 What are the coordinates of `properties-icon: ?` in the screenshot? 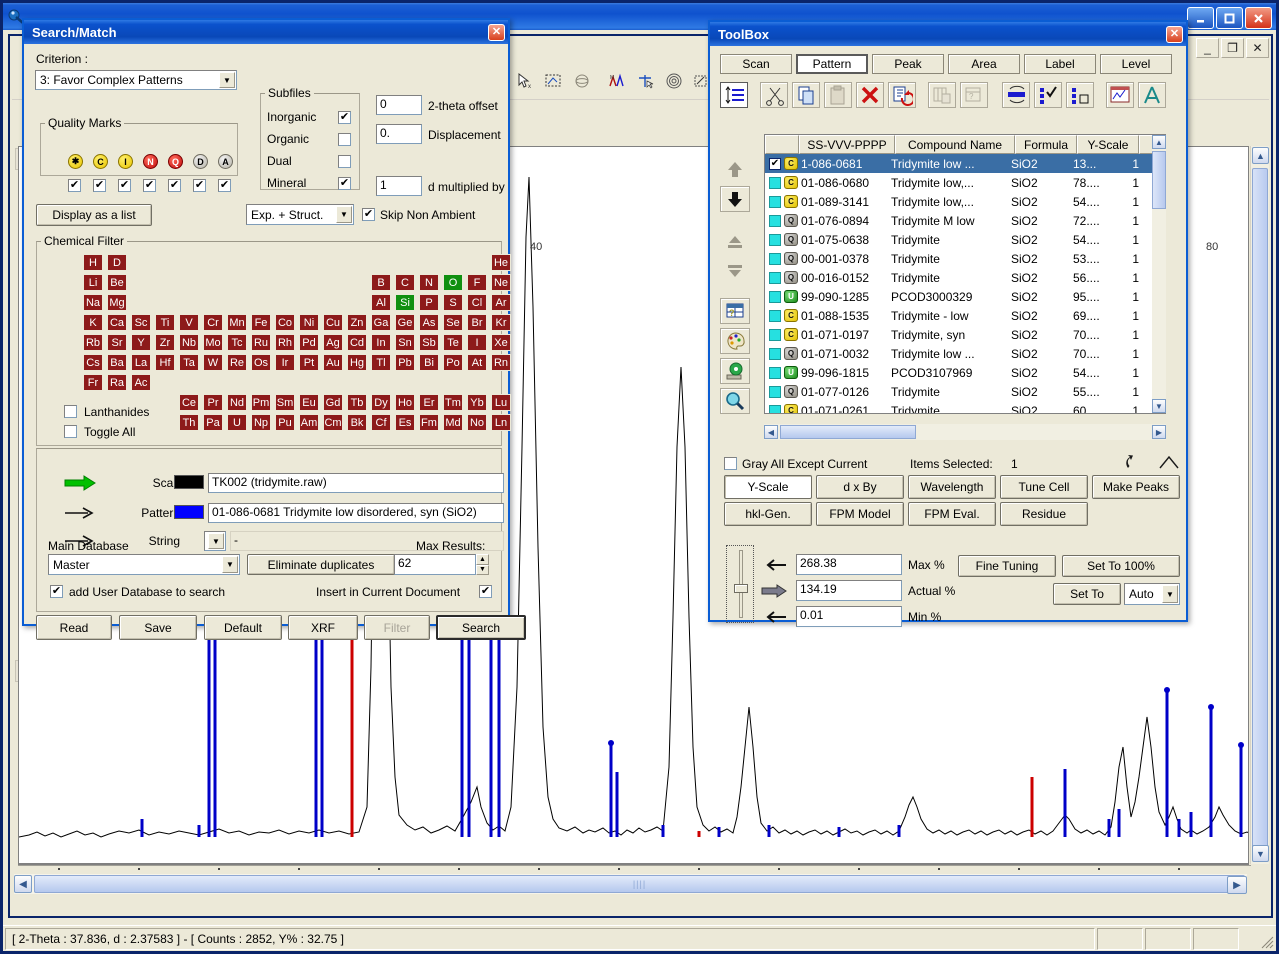 It's located at (974, 95).